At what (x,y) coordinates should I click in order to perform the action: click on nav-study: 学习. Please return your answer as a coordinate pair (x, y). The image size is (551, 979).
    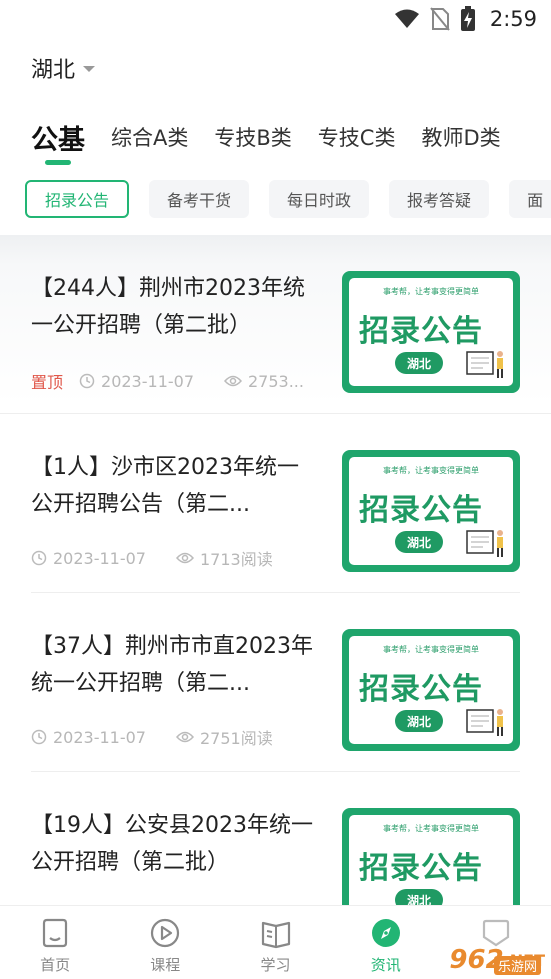
    Looking at the image, I should click on (275, 942).